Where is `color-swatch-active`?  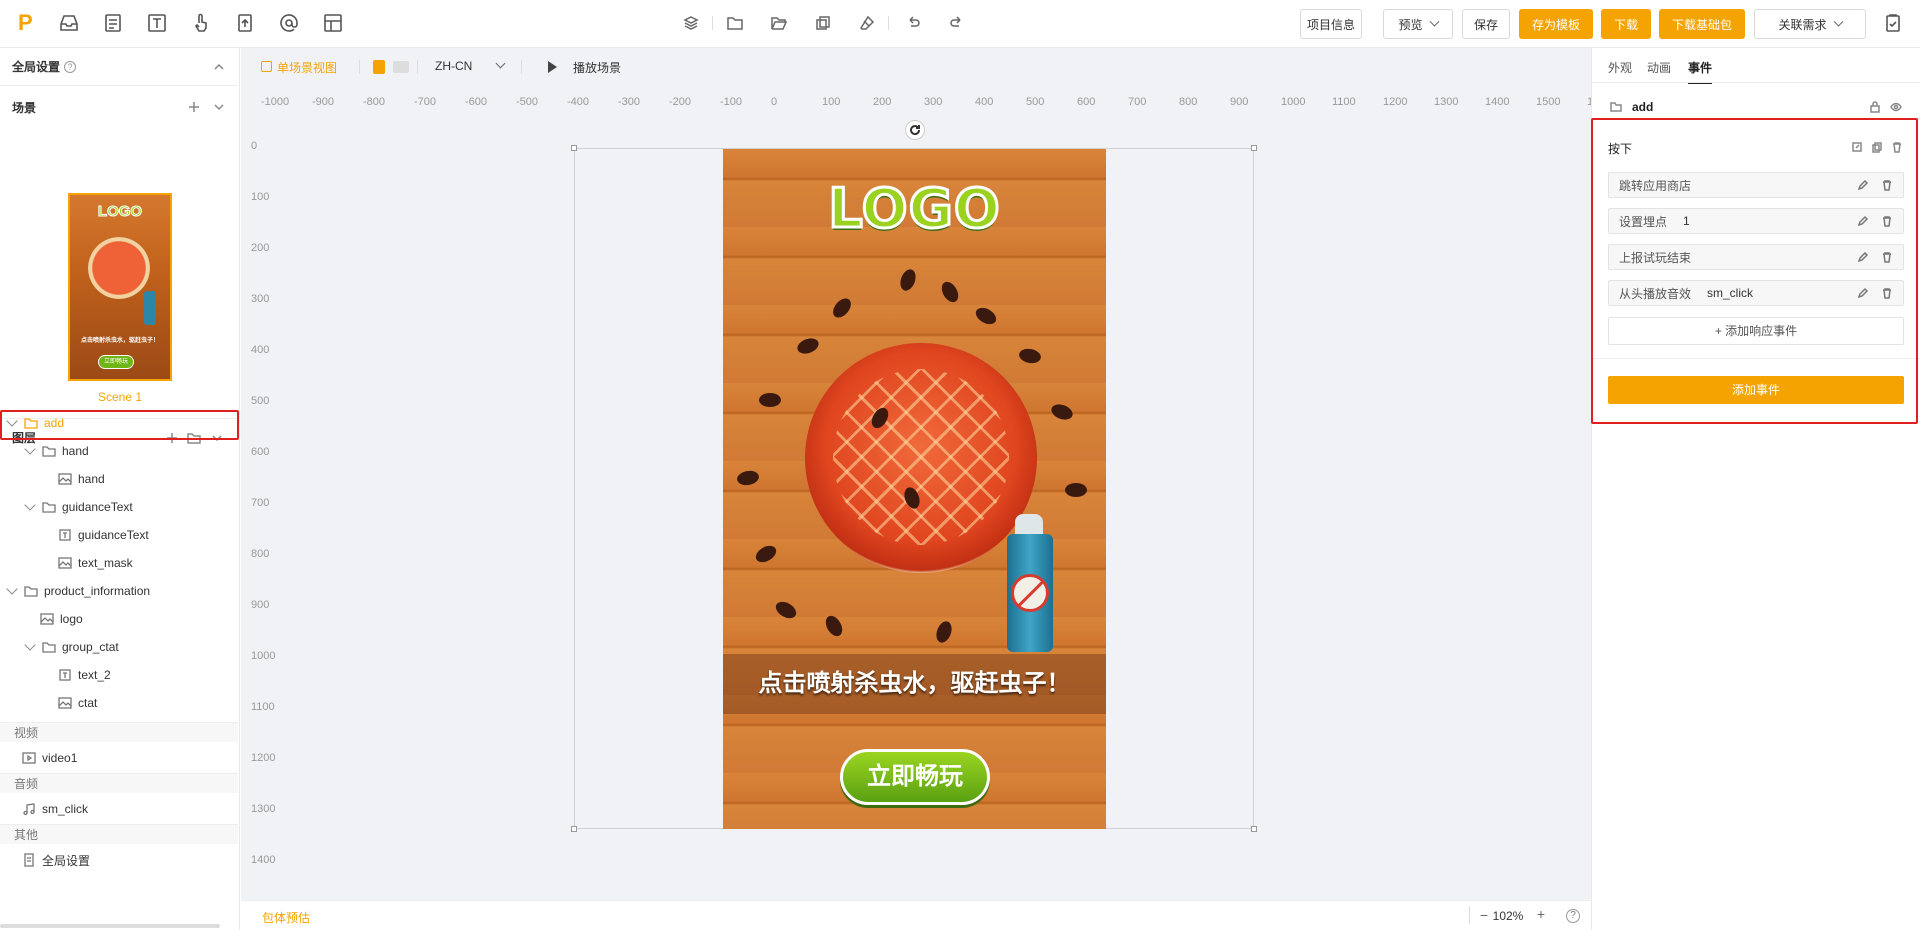
color-swatch-active is located at coordinates (379, 67).